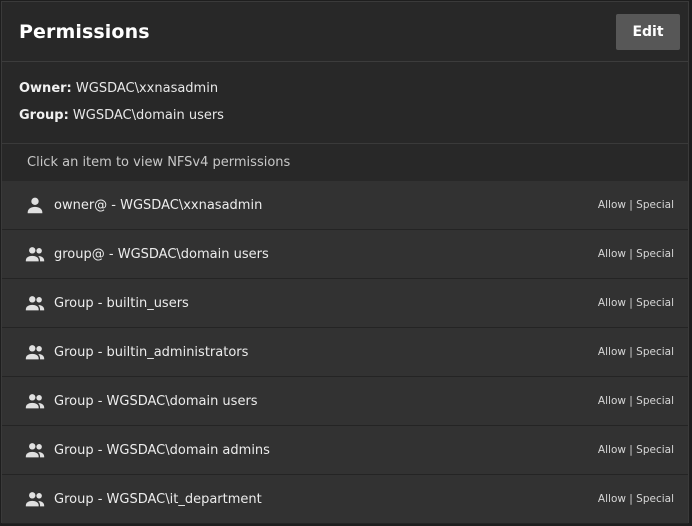 The width and height of the screenshot is (692, 526). What do you see at coordinates (44, 115) in the screenshot?
I see `group-label: Group:` at bounding box center [44, 115].